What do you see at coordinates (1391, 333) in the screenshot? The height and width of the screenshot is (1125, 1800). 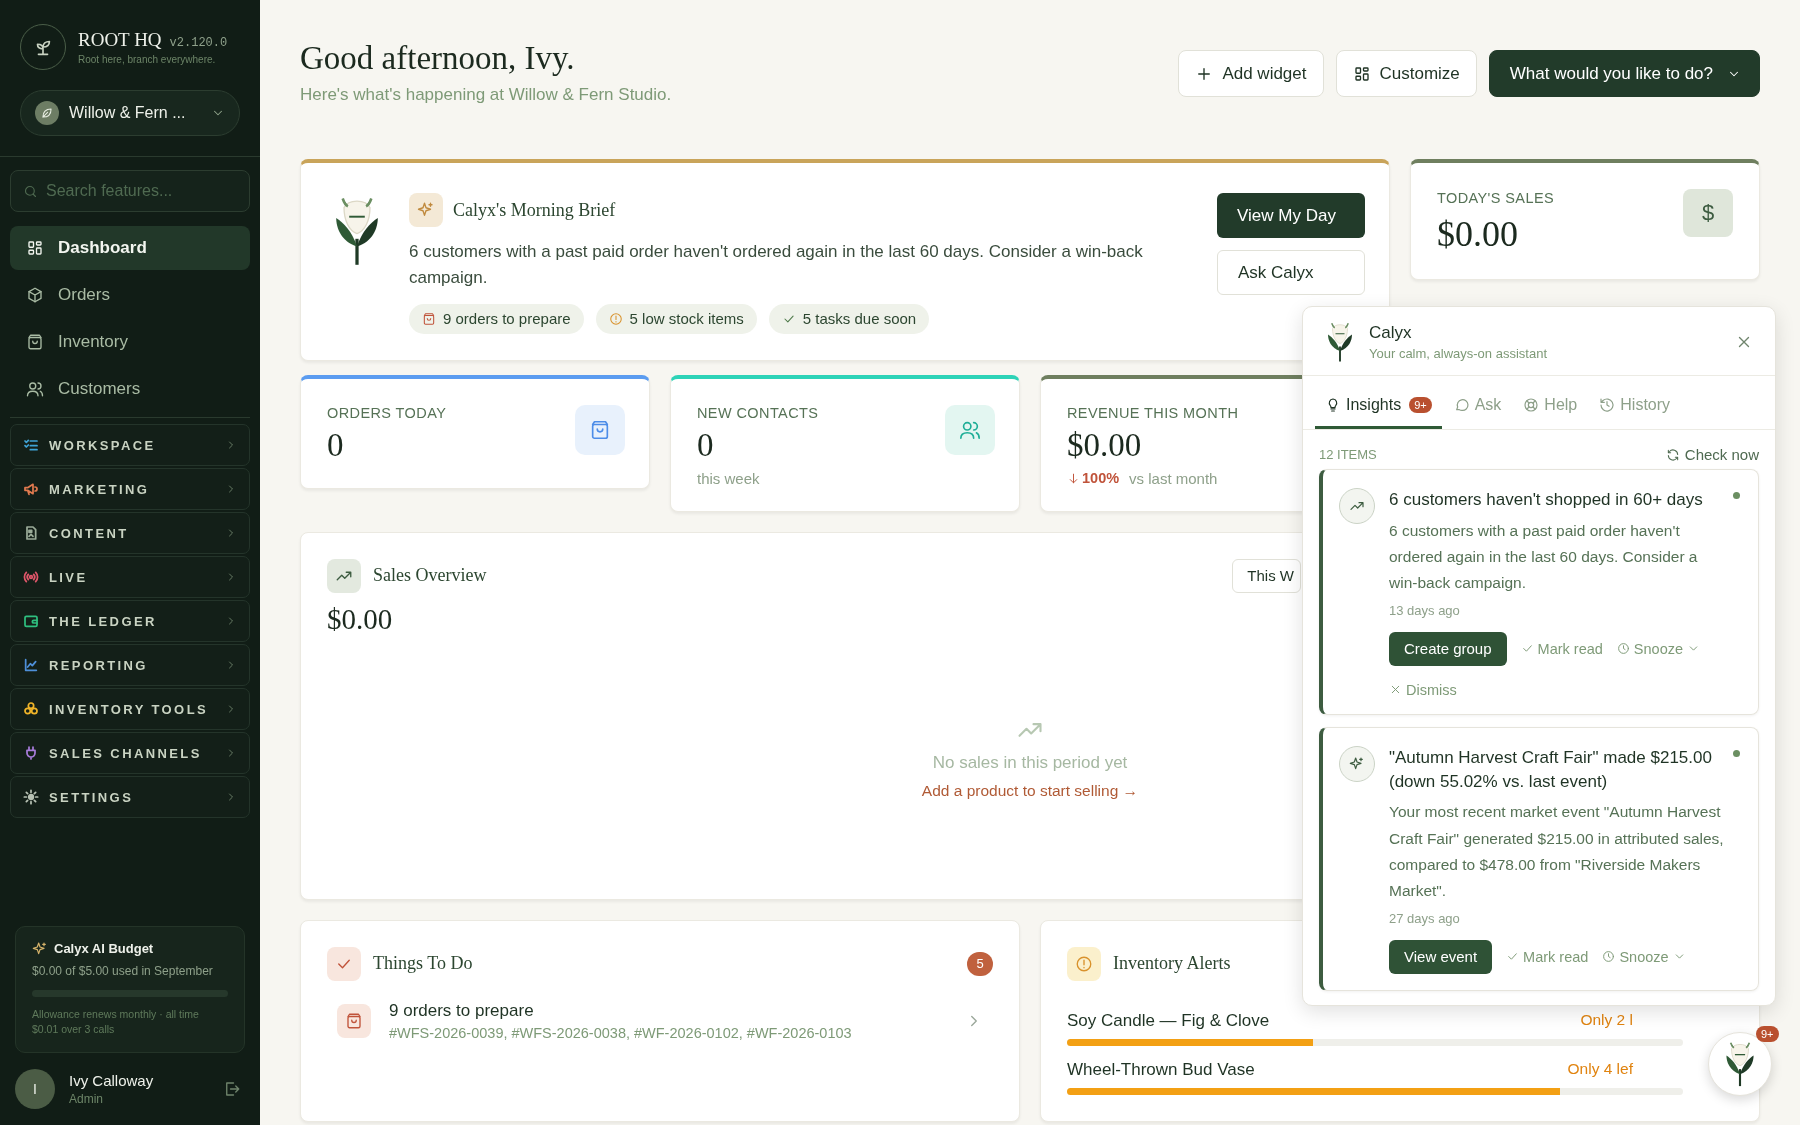 I see `assistant-name: Calyx` at bounding box center [1391, 333].